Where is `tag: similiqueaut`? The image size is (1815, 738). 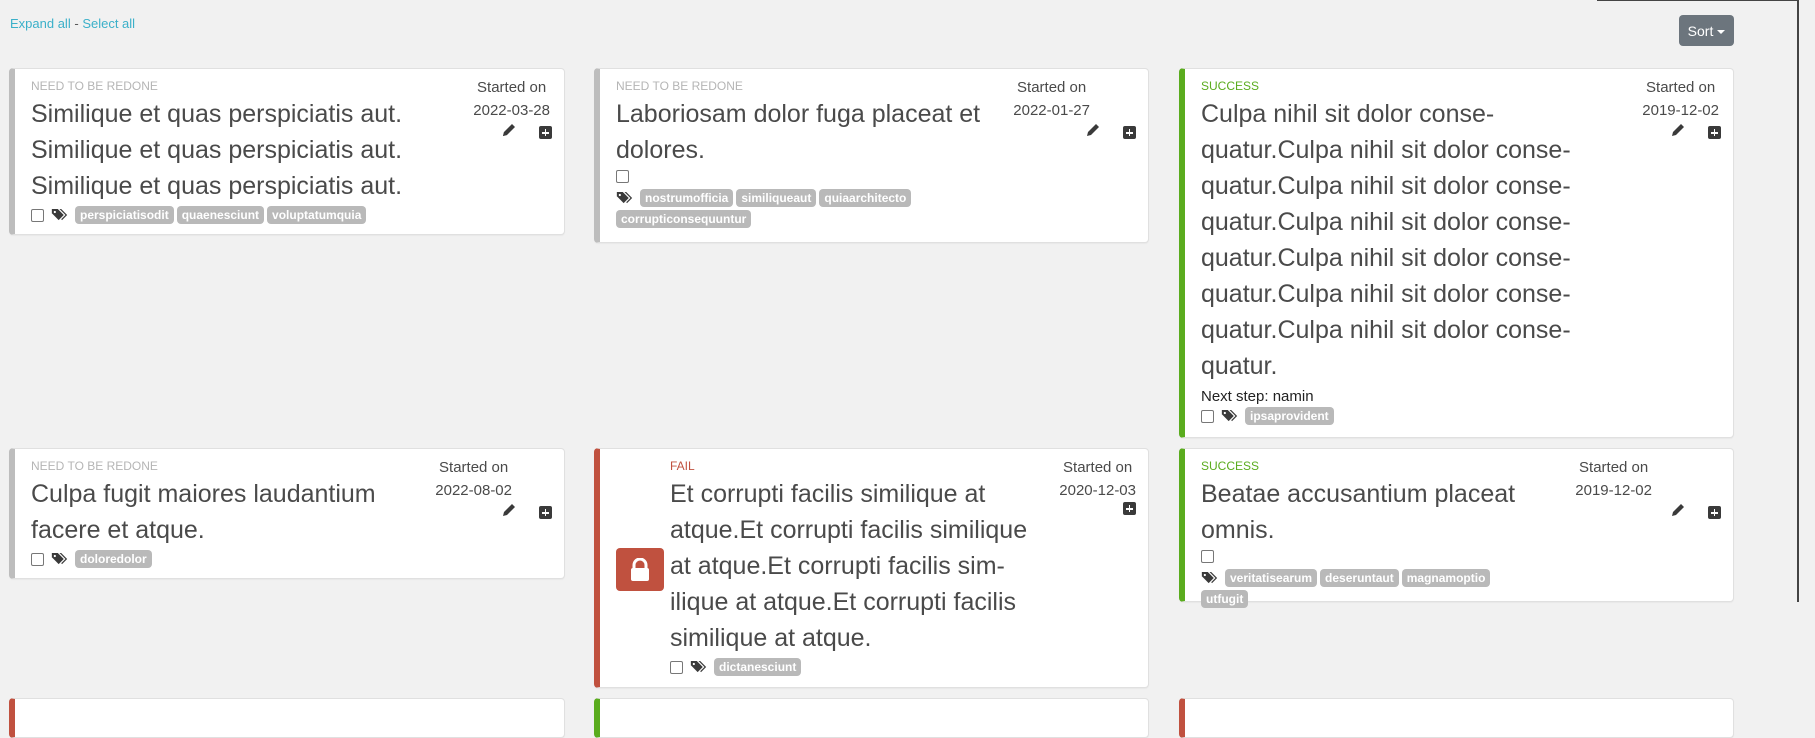
tag: similiqueaut is located at coordinates (776, 198).